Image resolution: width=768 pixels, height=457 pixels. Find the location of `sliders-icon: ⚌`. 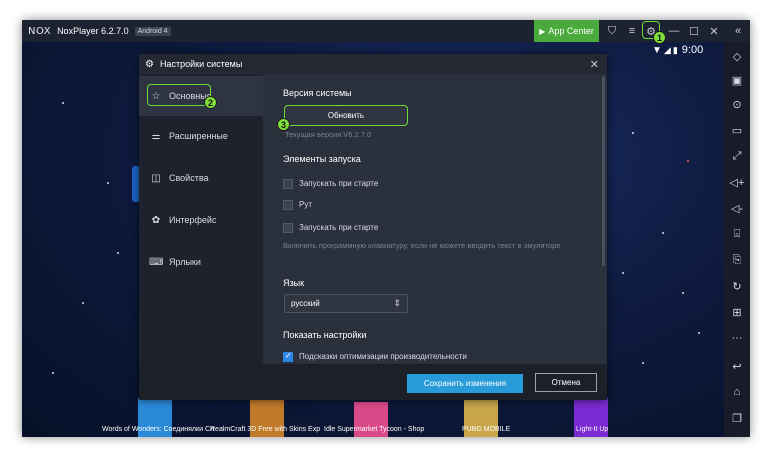

sliders-icon: ⚌ is located at coordinates (156, 136).